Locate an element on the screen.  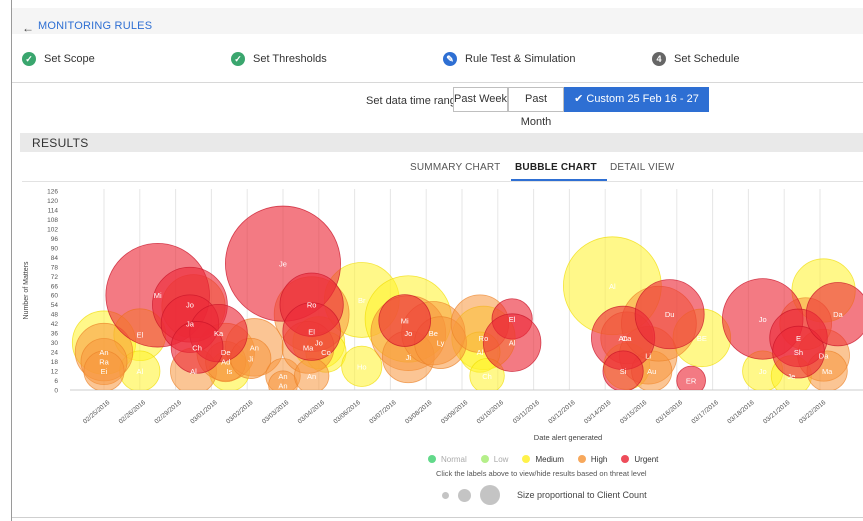
legend-label: Urgent is located at coordinates (646, 459).